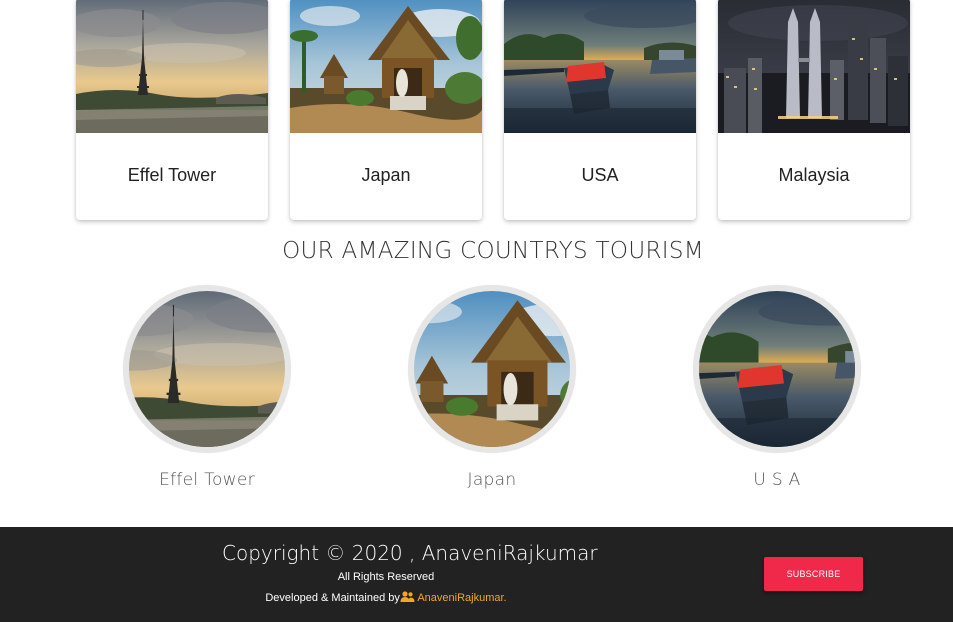  Describe the element at coordinates (407, 596) in the screenshot. I see `users-icon` at that location.